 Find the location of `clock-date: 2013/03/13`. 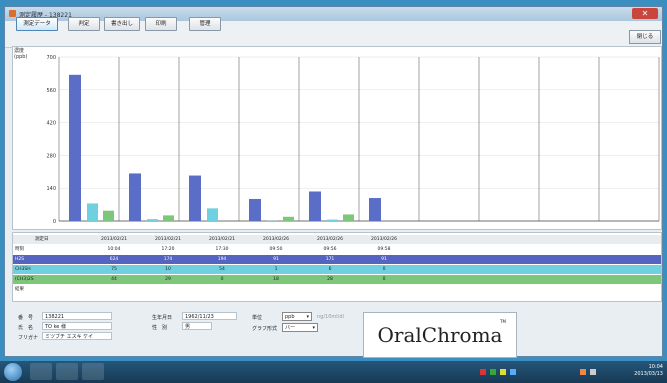

clock-date: 2013/03/13 is located at coordinates (648, 374).